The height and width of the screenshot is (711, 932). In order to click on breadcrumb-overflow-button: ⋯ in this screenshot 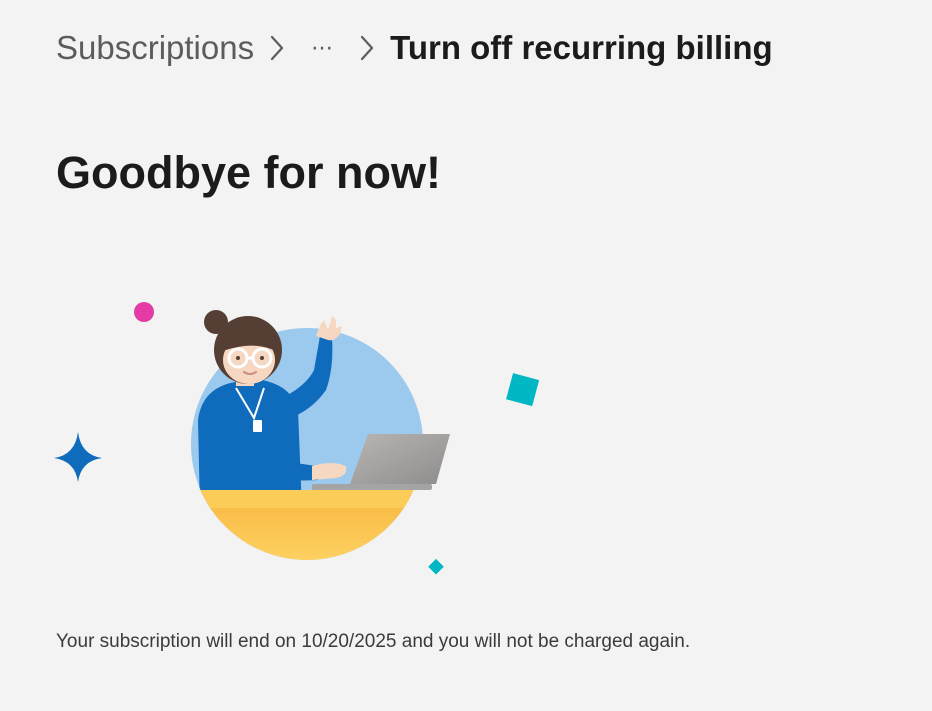, I will do `click(322, 48)`.